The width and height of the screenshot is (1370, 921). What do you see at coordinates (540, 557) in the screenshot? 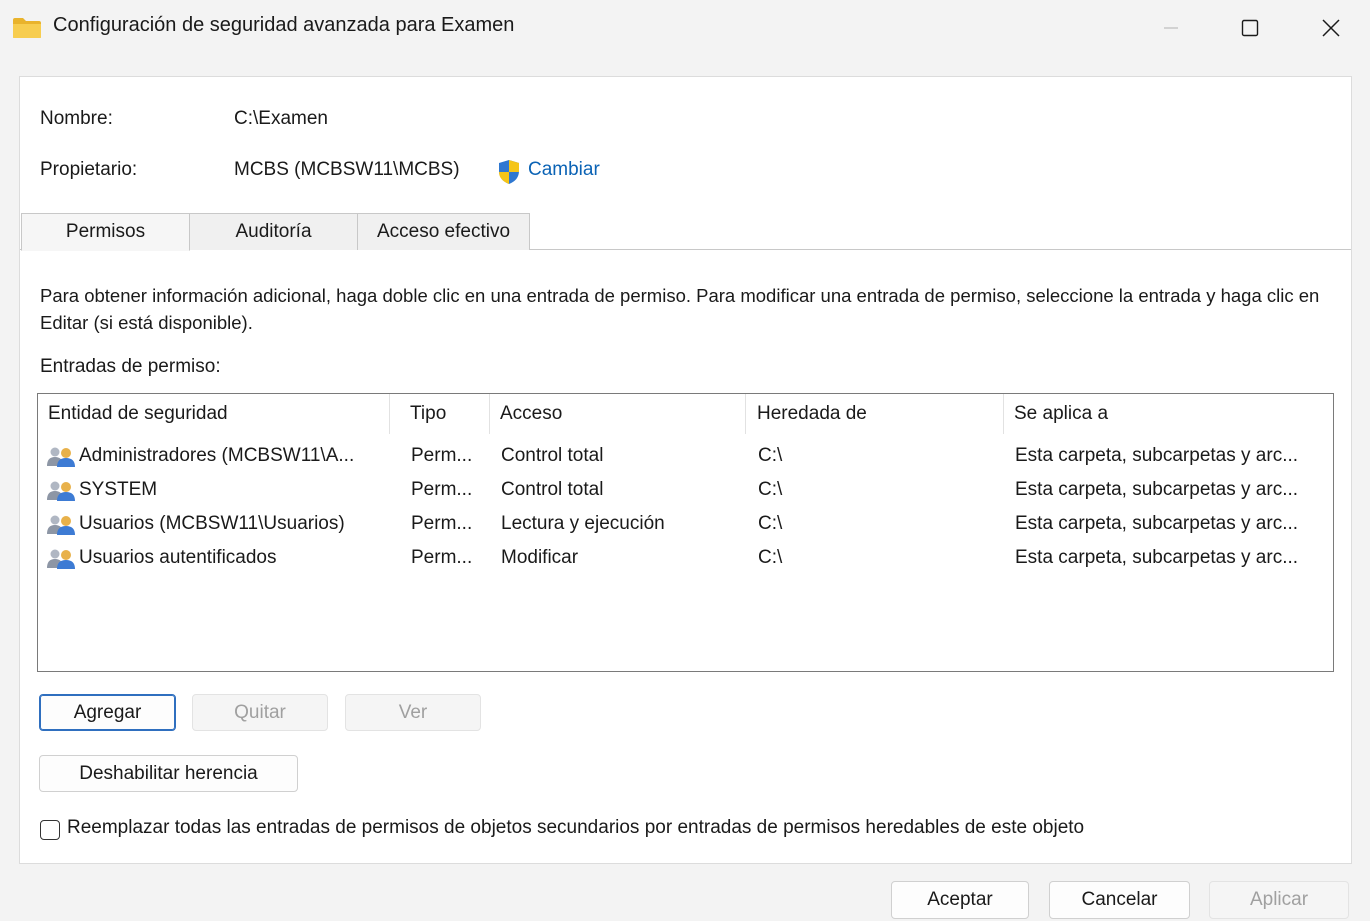
I see `cell-acceso: Modificar` at bounding box center [540, 557].